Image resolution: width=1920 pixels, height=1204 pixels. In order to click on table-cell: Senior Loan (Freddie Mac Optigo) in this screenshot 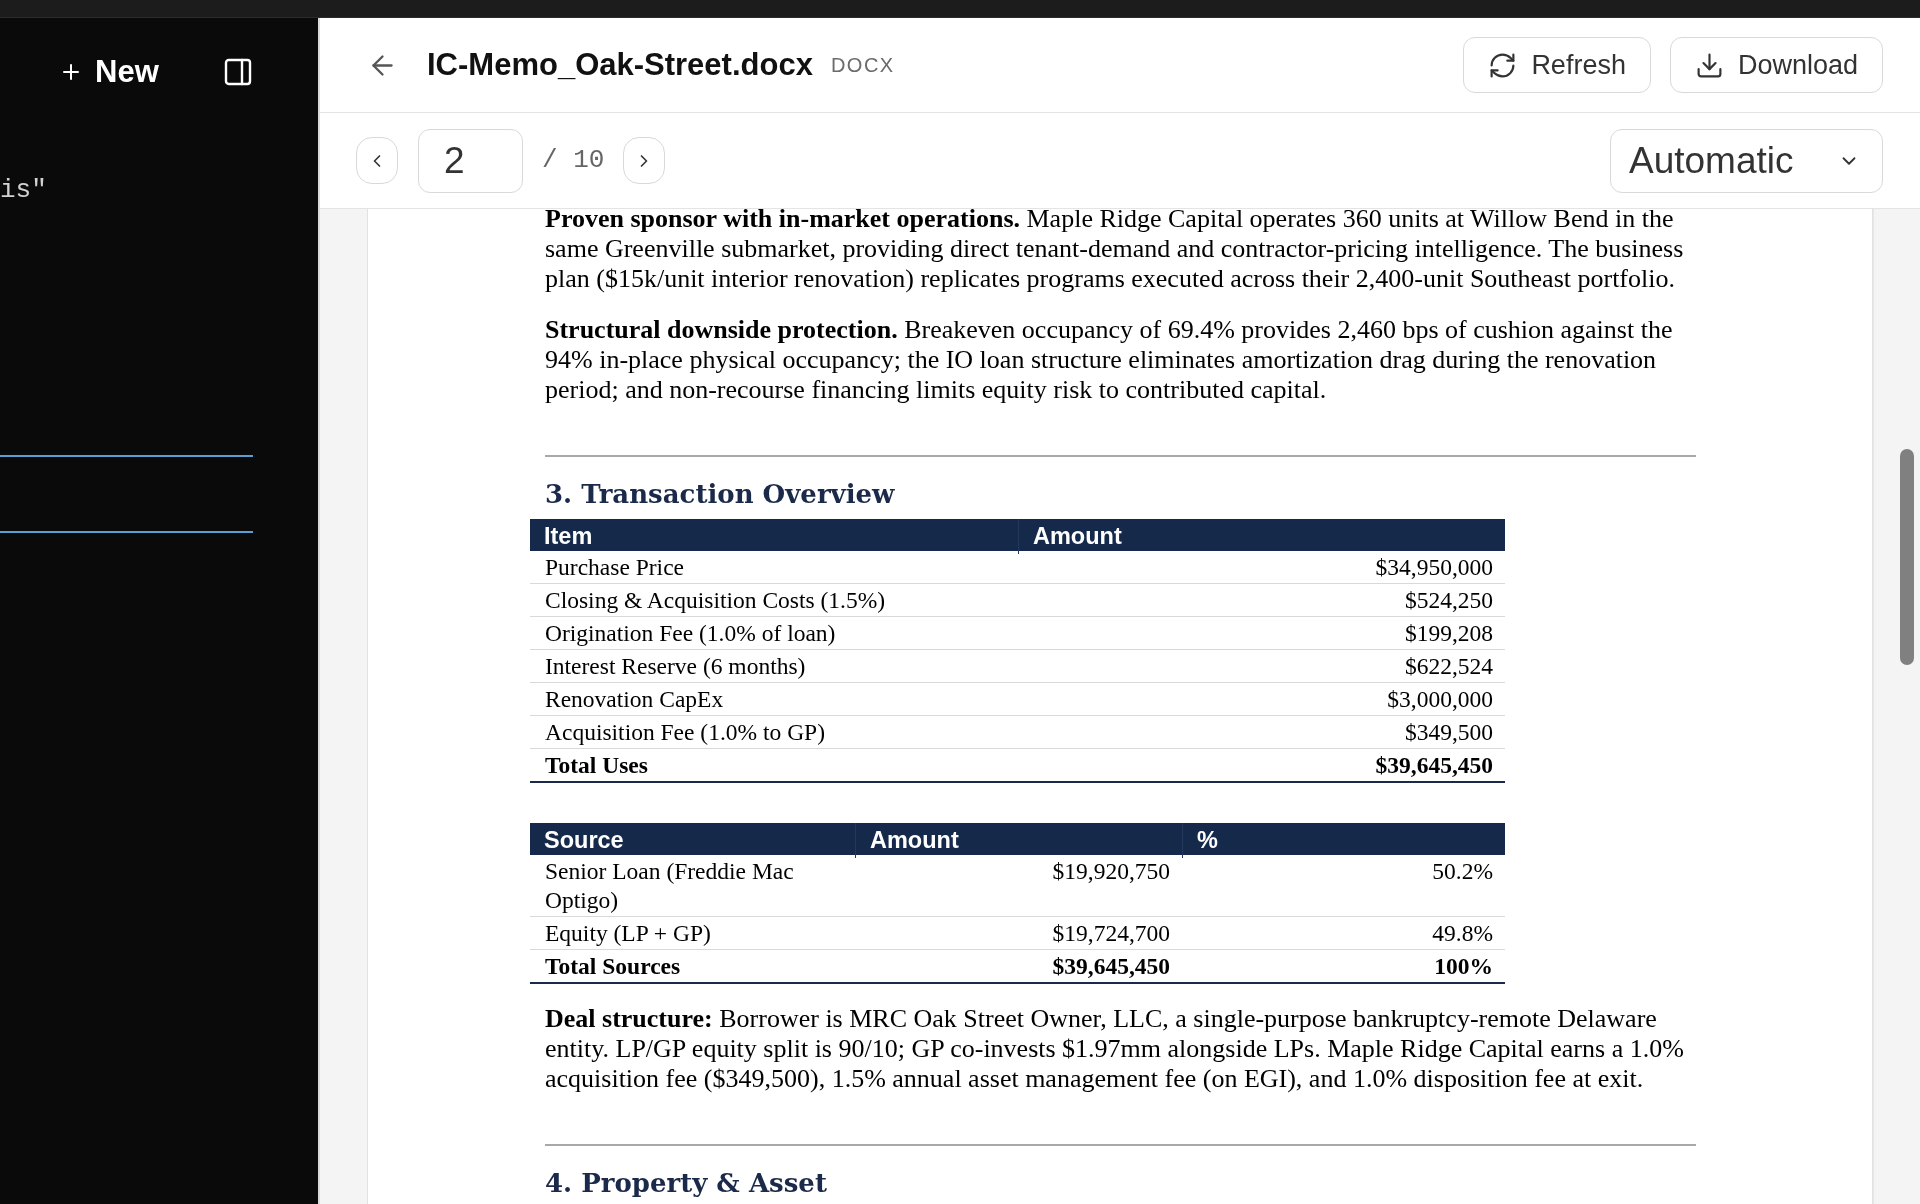, I will do `click(669, 885)`.